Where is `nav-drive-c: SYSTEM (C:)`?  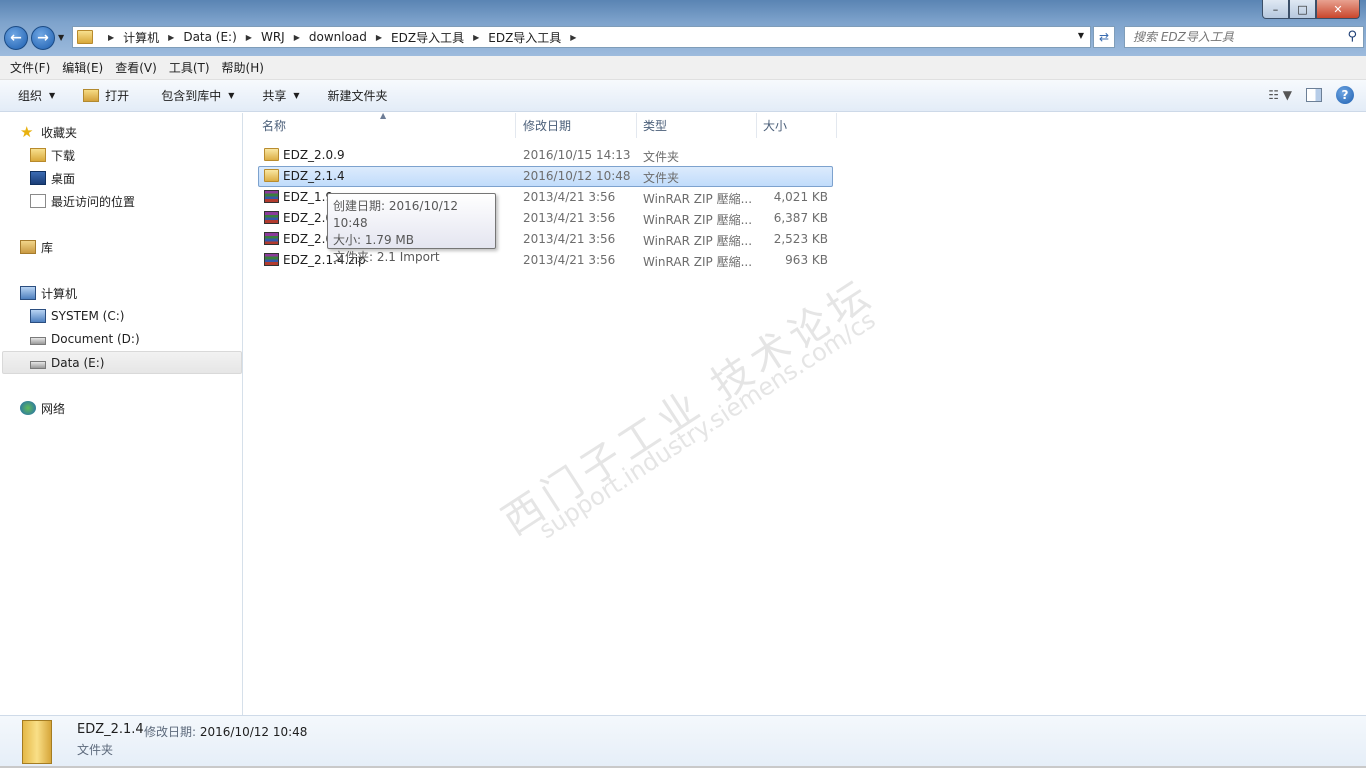
nav-drive-c: SYSTEM (C:) is located at coordinates (77, 316).